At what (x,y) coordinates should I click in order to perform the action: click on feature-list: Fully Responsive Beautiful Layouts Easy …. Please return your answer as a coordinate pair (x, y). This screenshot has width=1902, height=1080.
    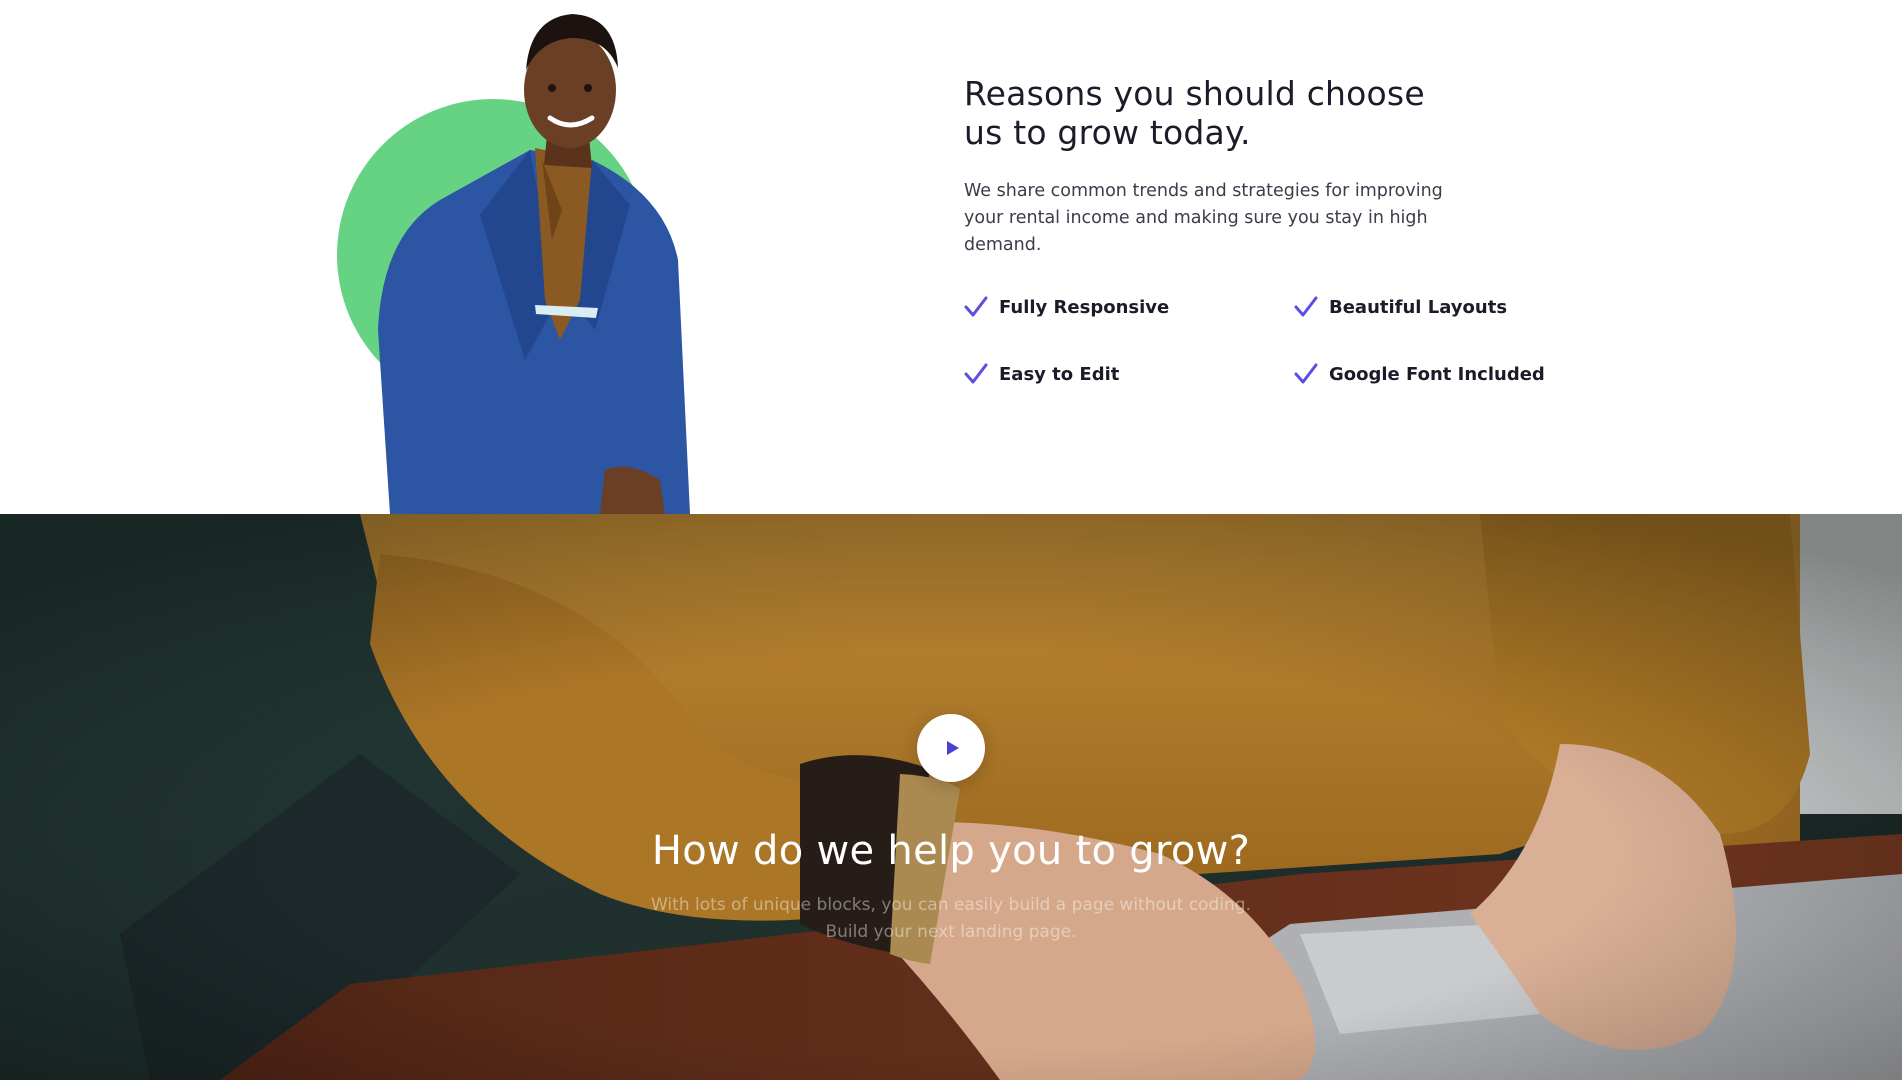
    Looking at the image, I should click on (1284, 352).